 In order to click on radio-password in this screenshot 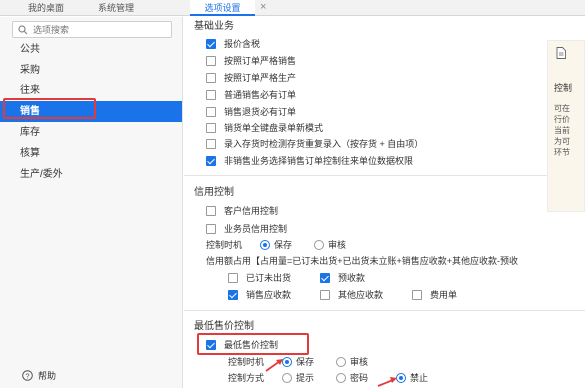, I will do `click(341, 378)`.